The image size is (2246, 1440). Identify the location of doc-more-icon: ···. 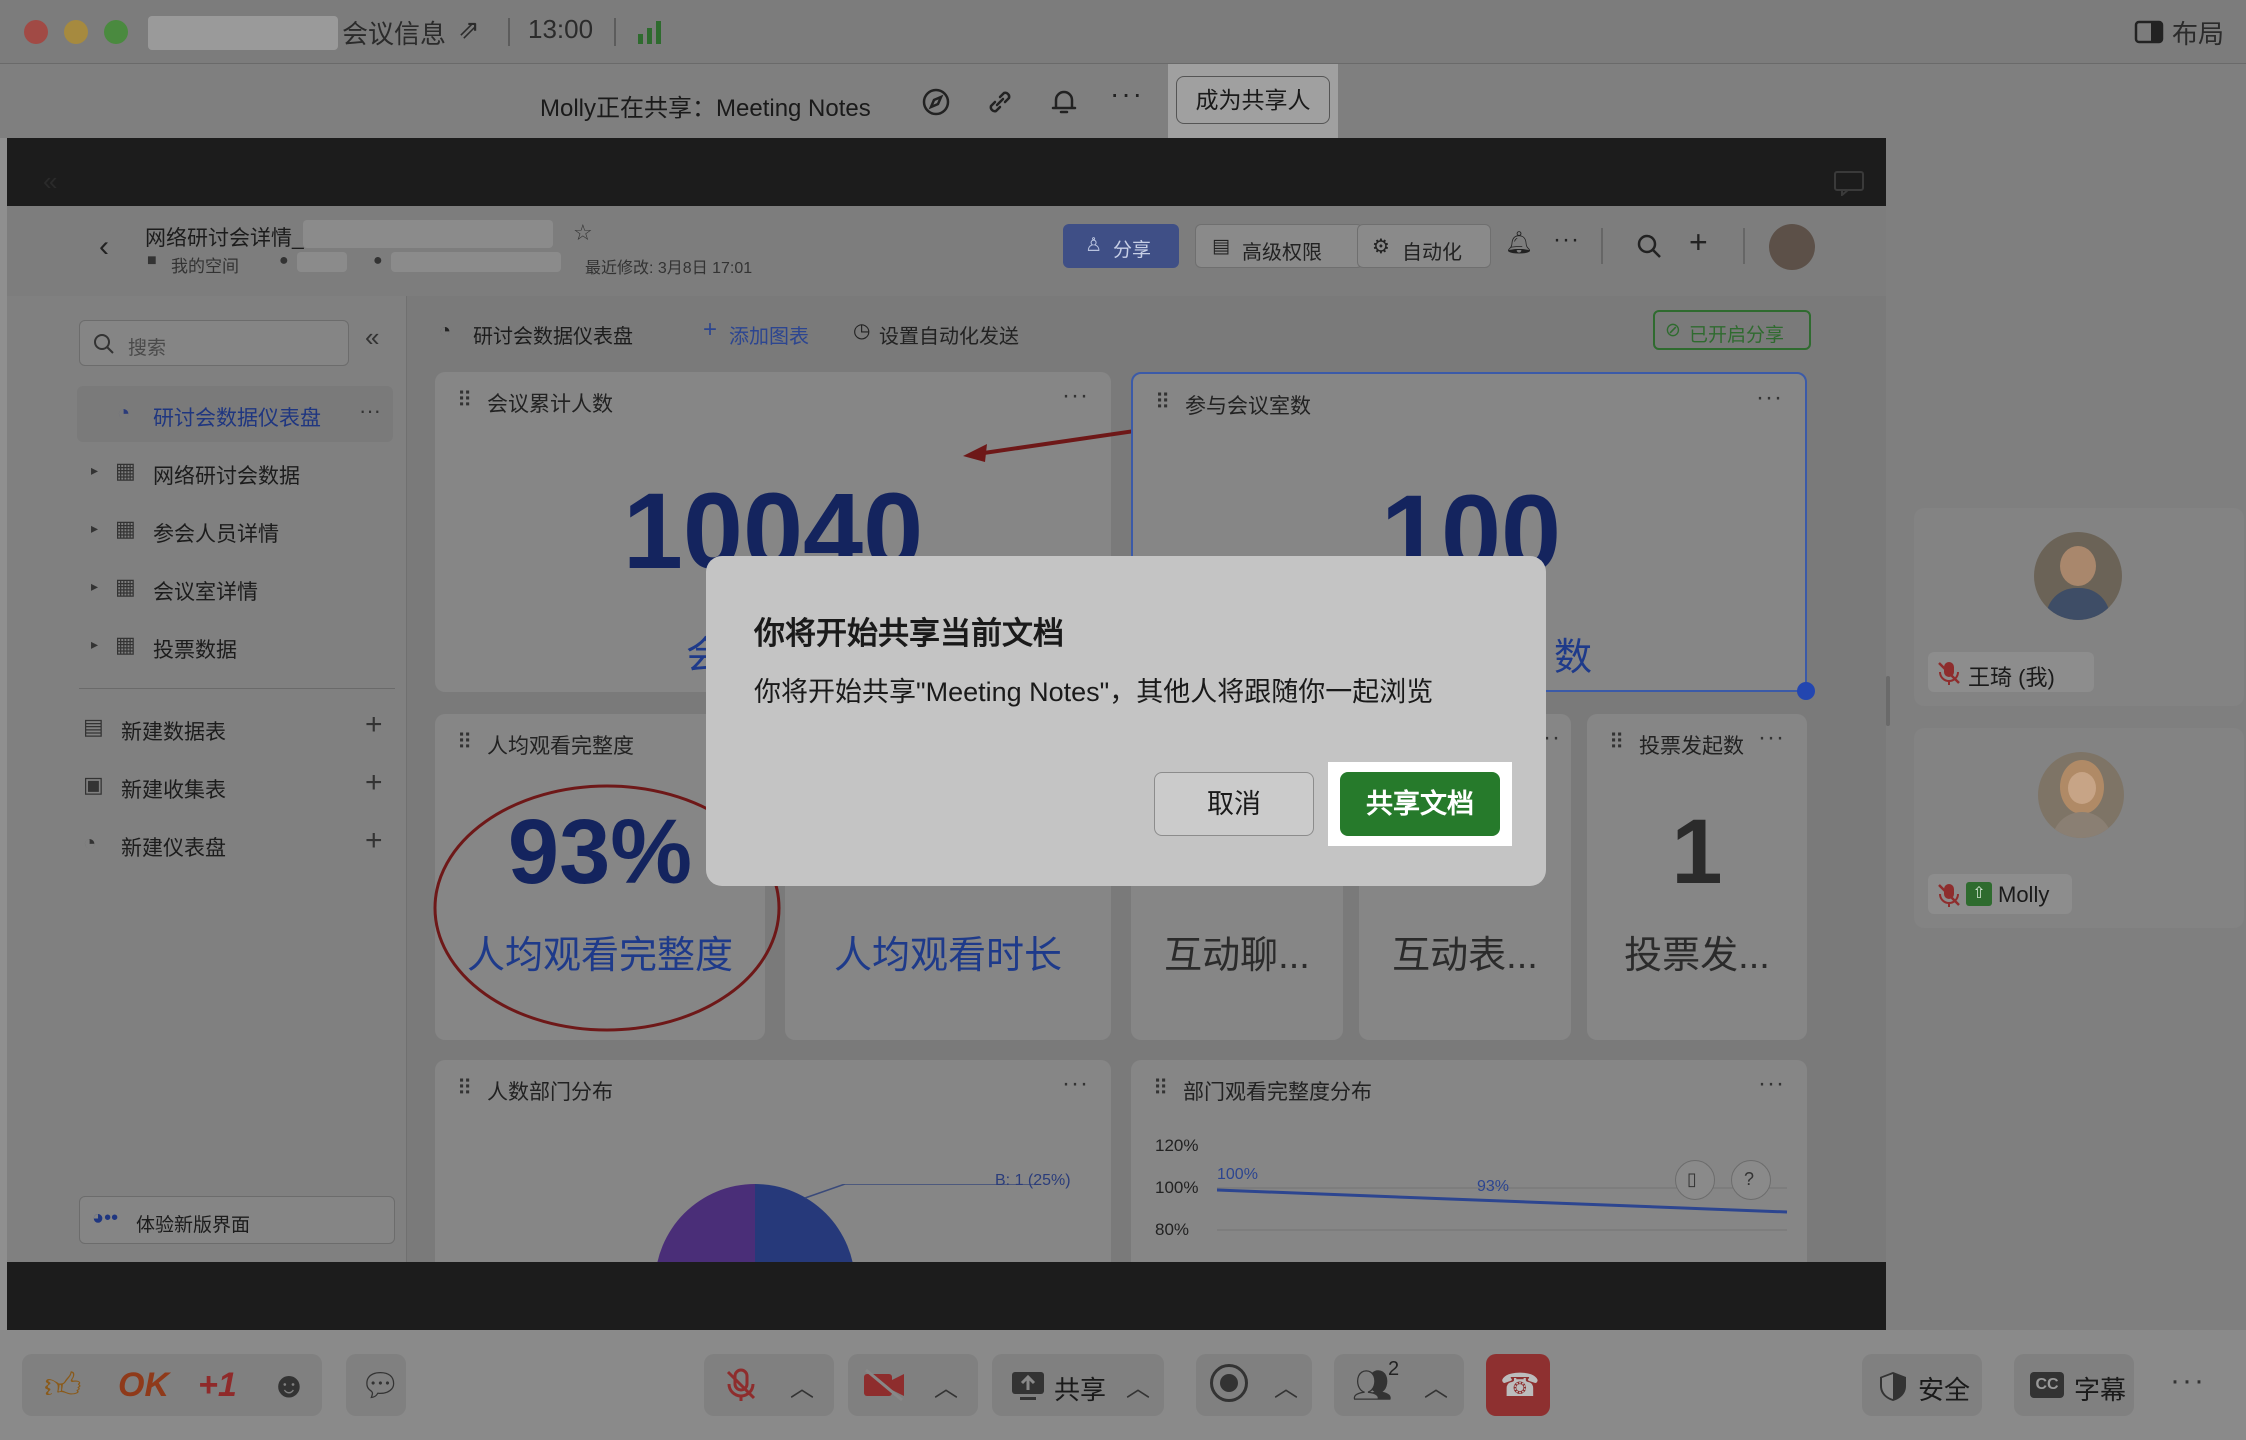
(1566, 240).